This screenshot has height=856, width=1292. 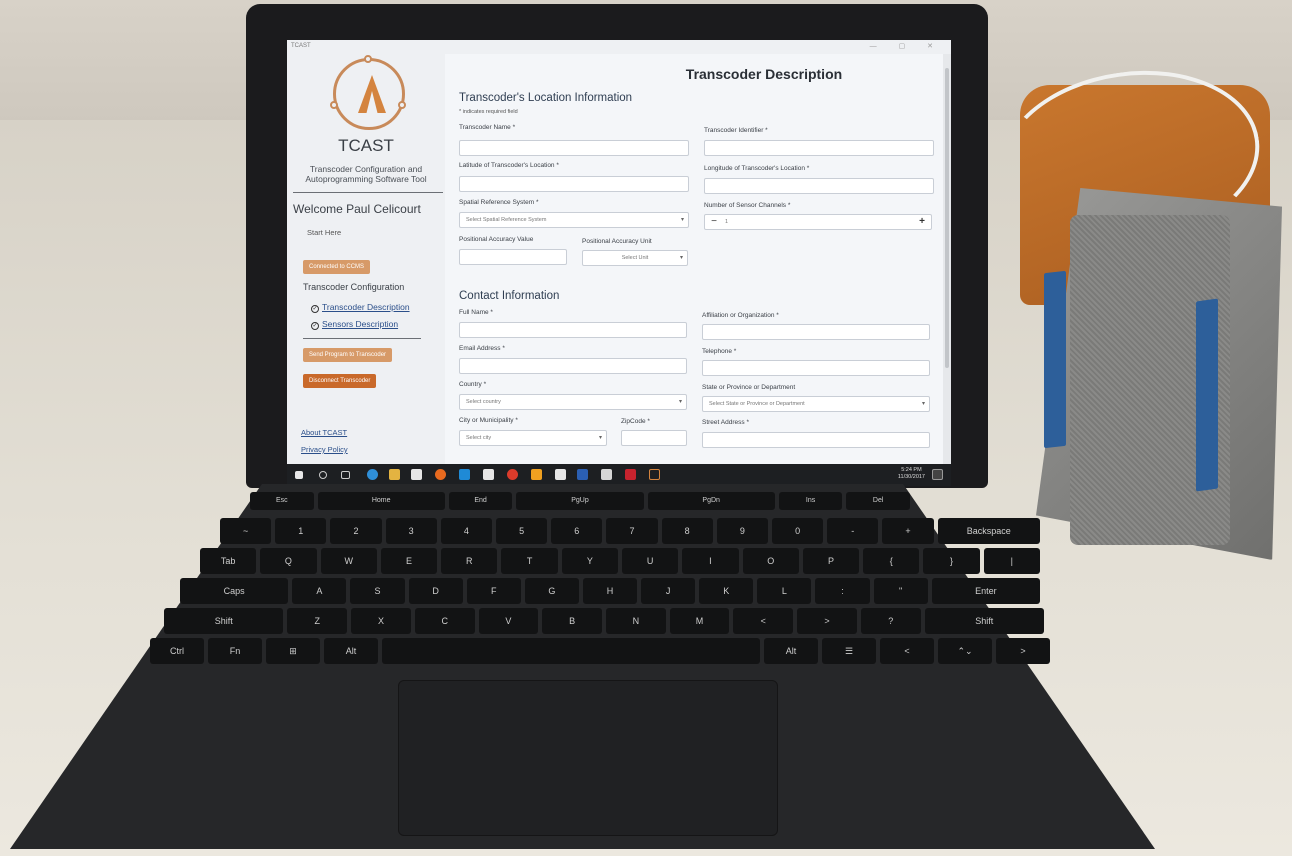 I want to click on connected-button: Connected to CCMS, so click(x=337, y=267).